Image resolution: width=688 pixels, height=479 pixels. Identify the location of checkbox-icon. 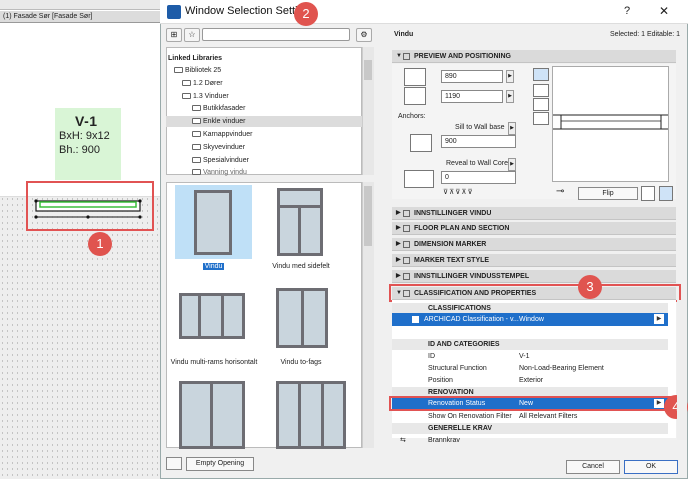
(415, 319).